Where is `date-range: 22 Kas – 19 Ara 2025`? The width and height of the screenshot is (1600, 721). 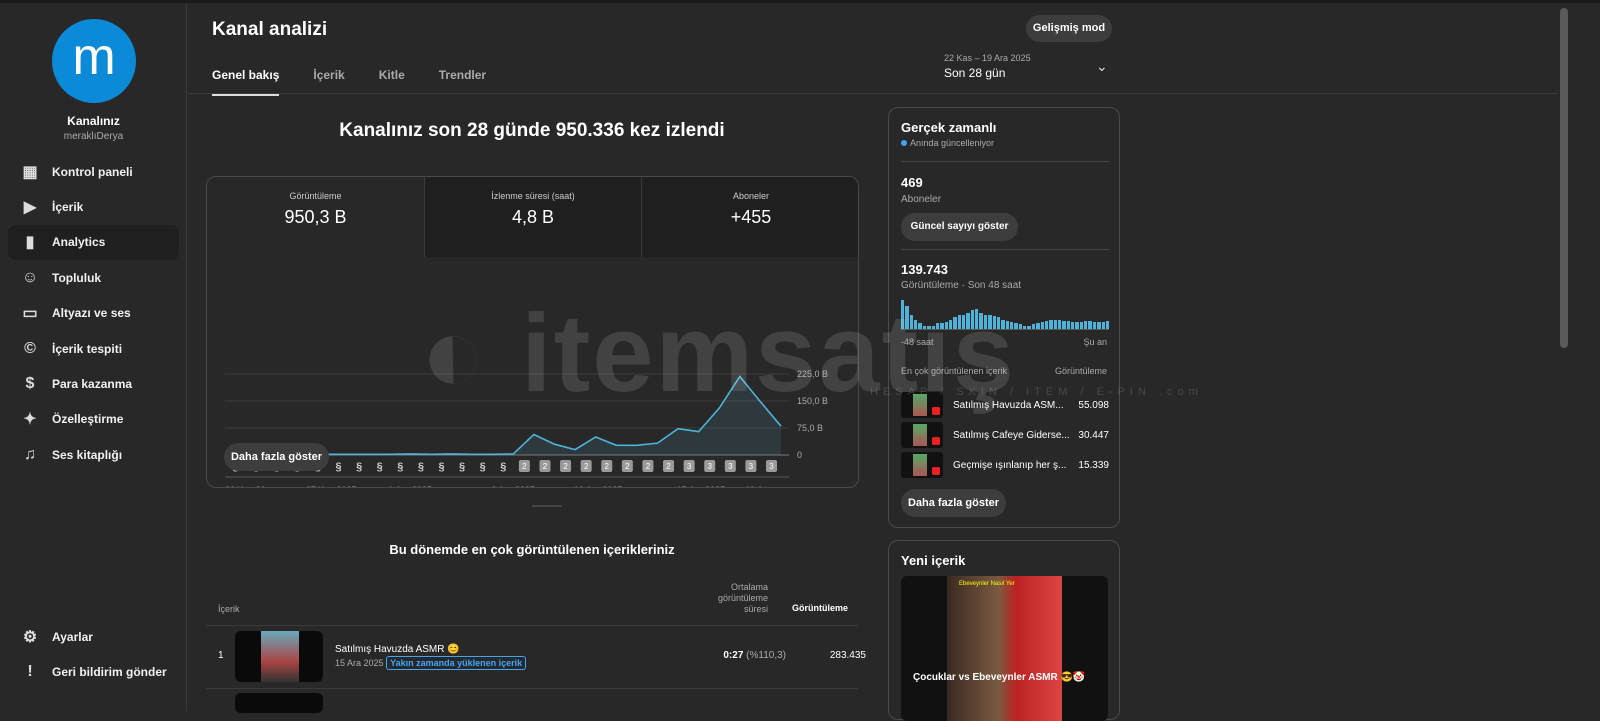 date-range: 22 Kas – 19 Ara 2025 is located at coordinates (987, 58).